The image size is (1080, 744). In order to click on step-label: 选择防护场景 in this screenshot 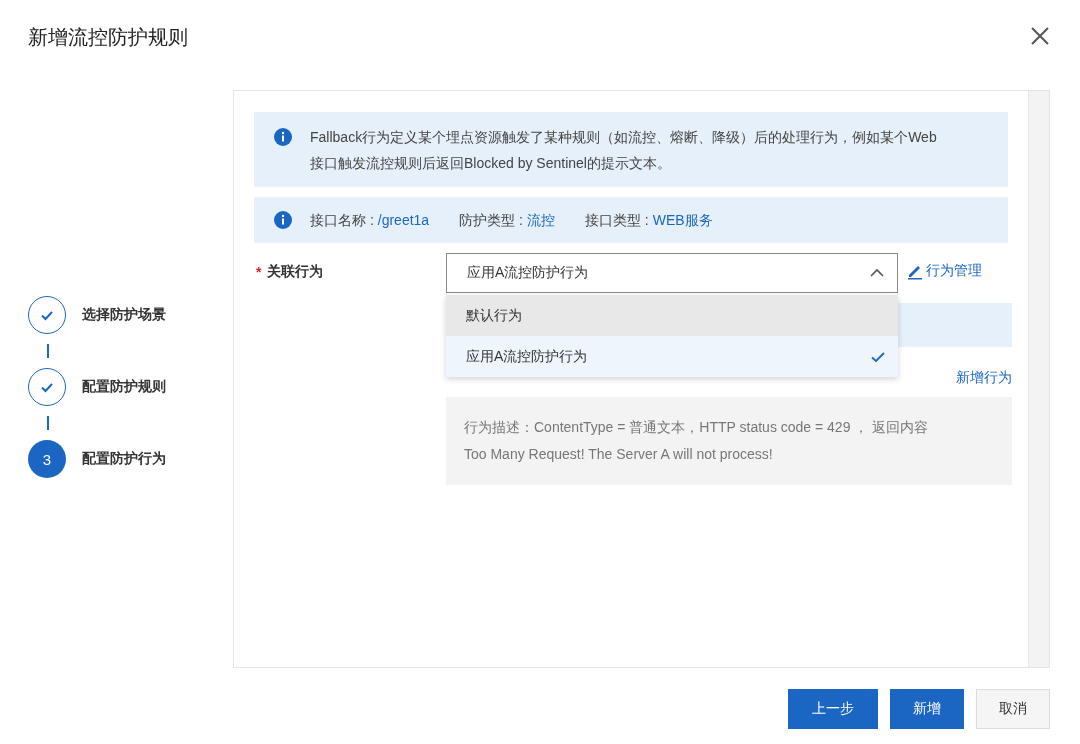, I will do `click(124, 315)`.